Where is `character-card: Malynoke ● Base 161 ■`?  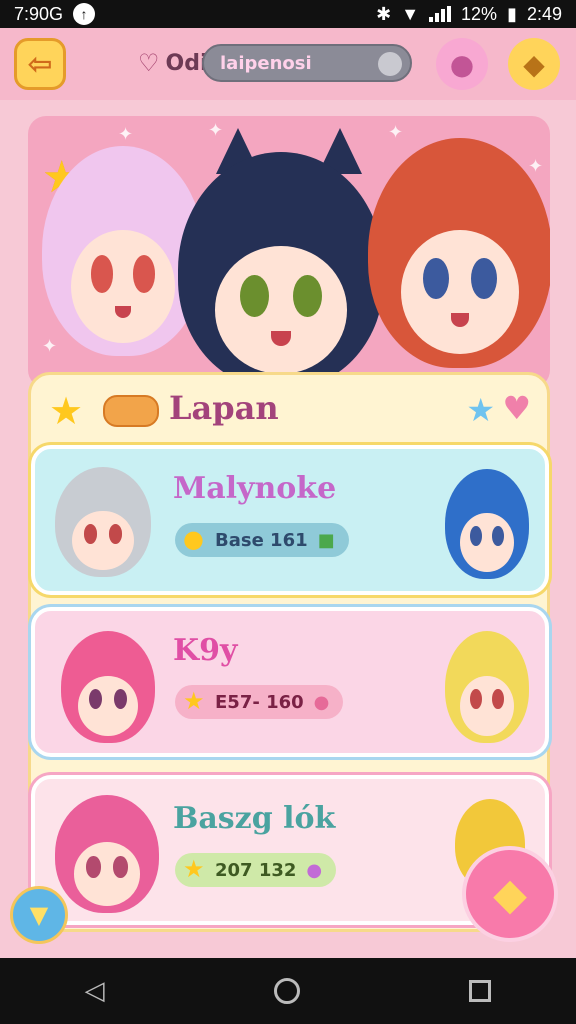
character-card: Malynoke ● Base 161 ■ is located at coordinates (290, 520).